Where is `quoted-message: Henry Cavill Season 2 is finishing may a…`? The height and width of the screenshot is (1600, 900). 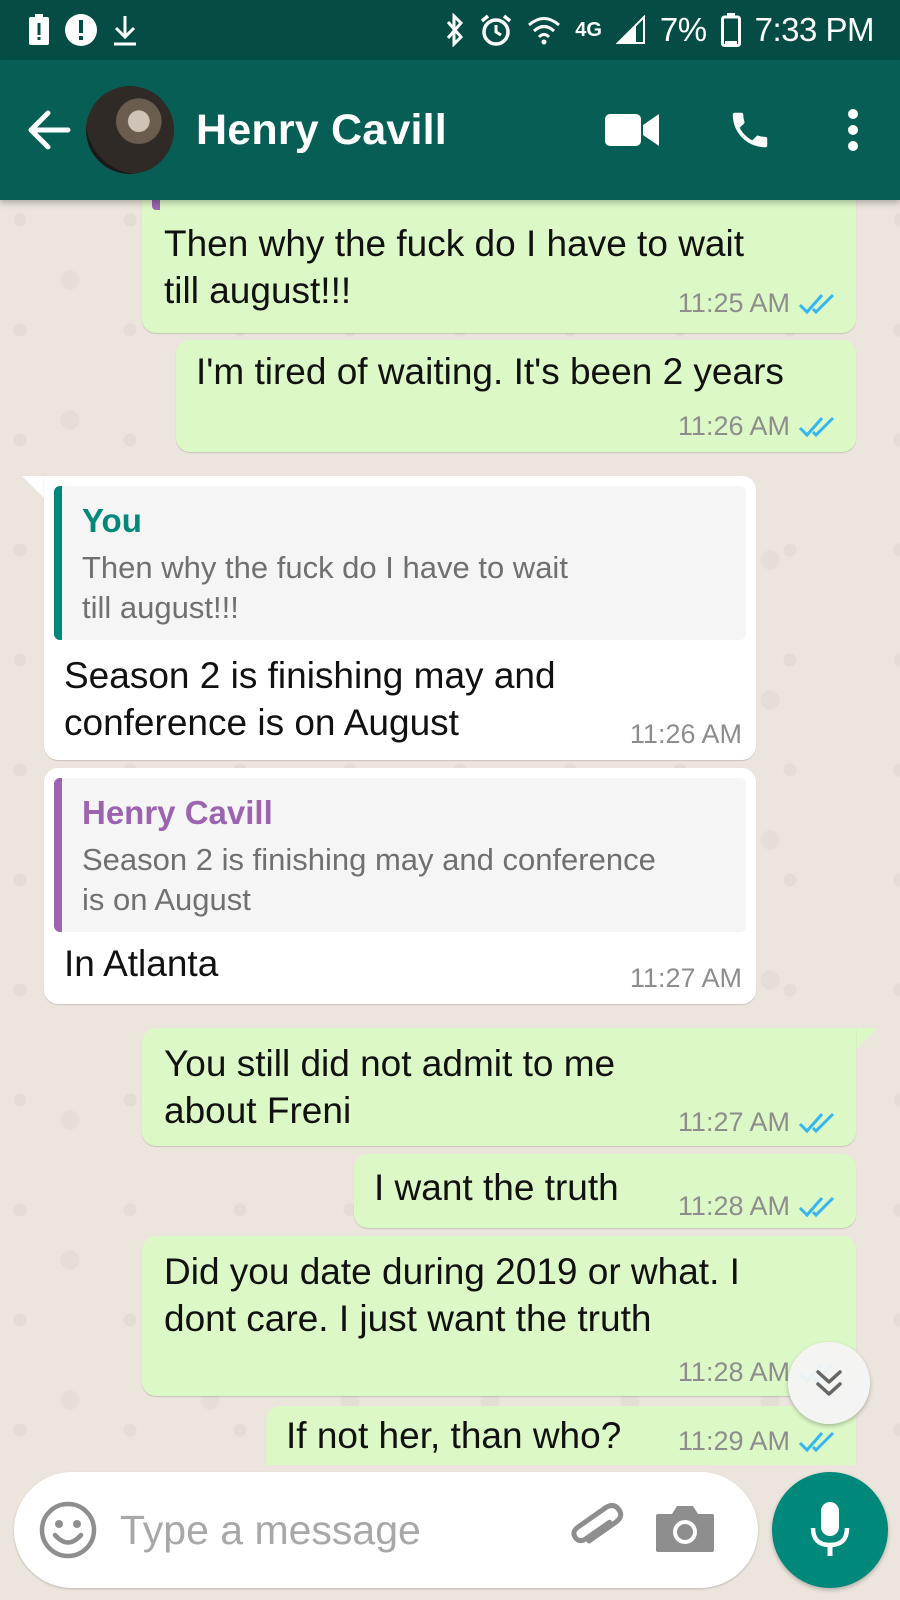
quoted-message: Henry Cavill Season 2 is finishing may a… is located at coordinates (400, 855).